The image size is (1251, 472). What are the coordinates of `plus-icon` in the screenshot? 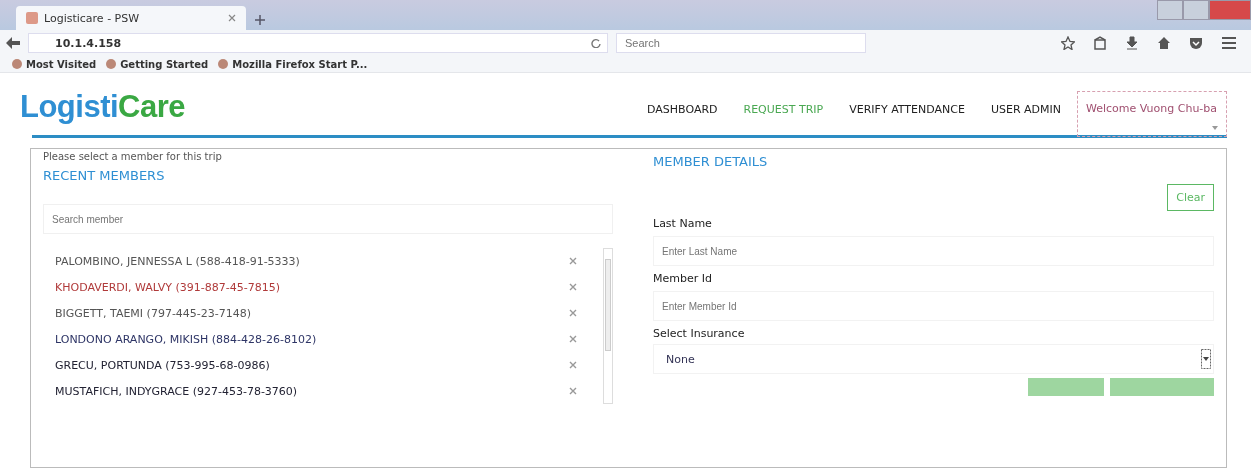 It's located at (260, 20).